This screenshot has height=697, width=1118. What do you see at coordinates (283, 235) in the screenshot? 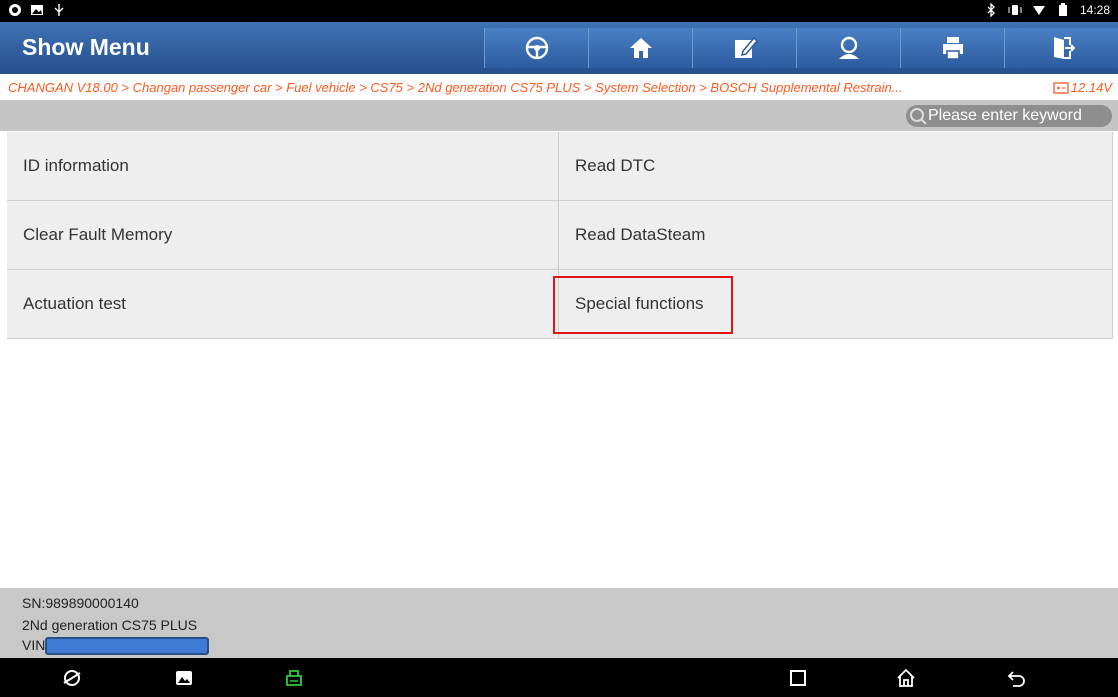
I see `menu-item-clear-fault-memory: Clear Fault Memory` at bounding box center [283, 235].